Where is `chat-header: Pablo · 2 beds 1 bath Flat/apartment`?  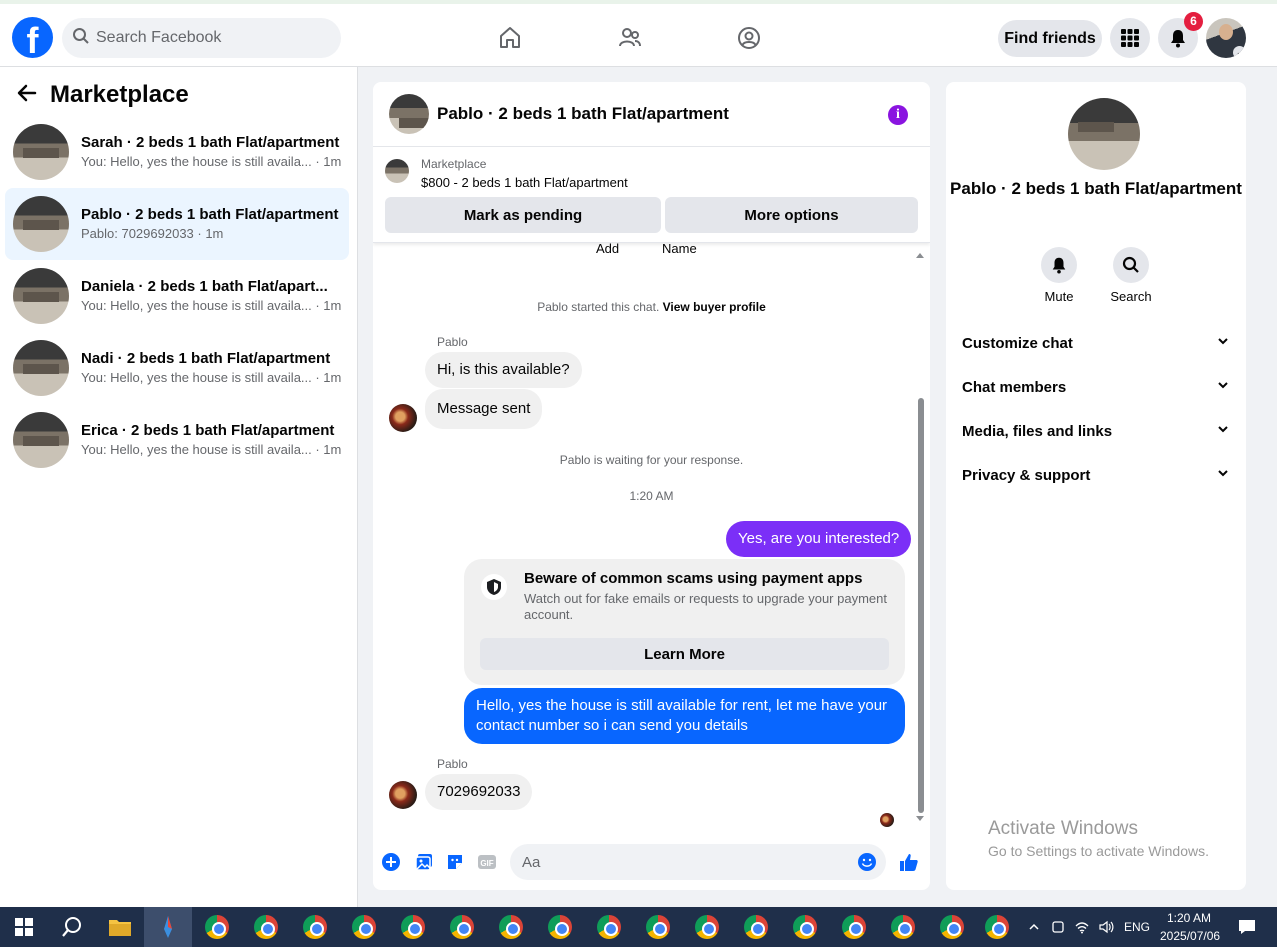
chat-header: Pablo · 2 beds 1 bath Flat/apartment is located at coordinates (651, 114).